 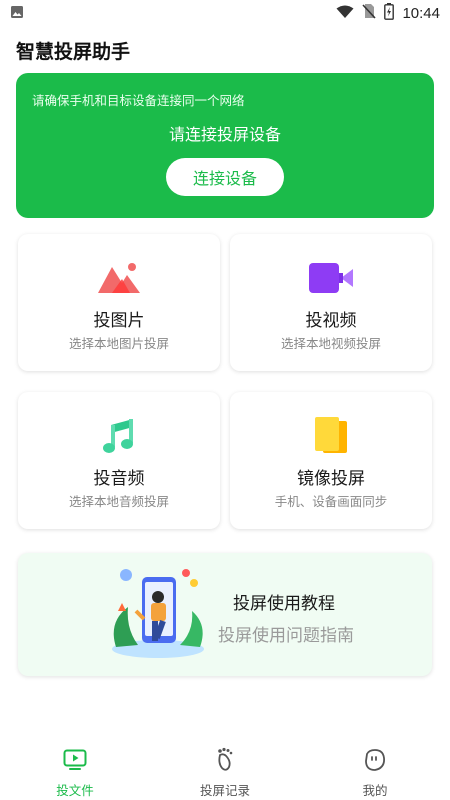 What do you see at coordinates (331, 302) in the screenshot?
I see `cast-video-card: 投视频 选择本地视频投屏` at bounding box center [331, 302].